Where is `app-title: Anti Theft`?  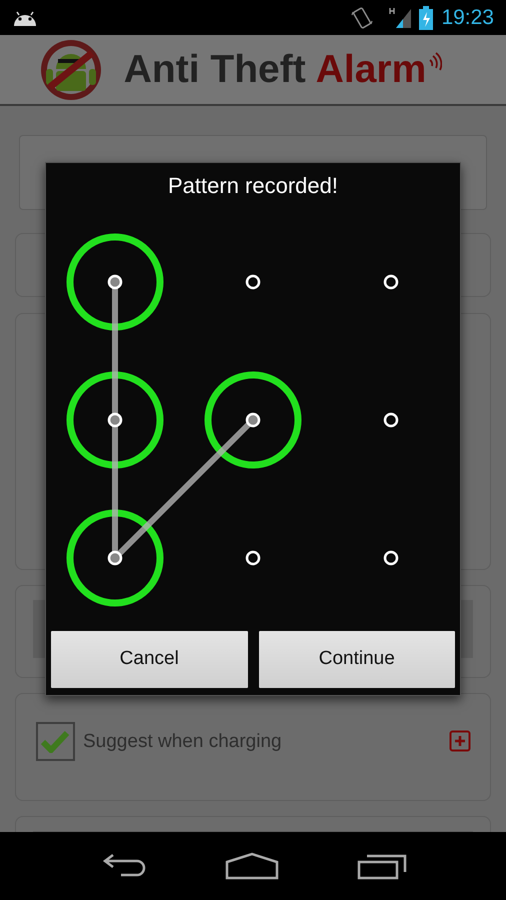
app-title: Anti Theft is located at coordinates (215, 69).